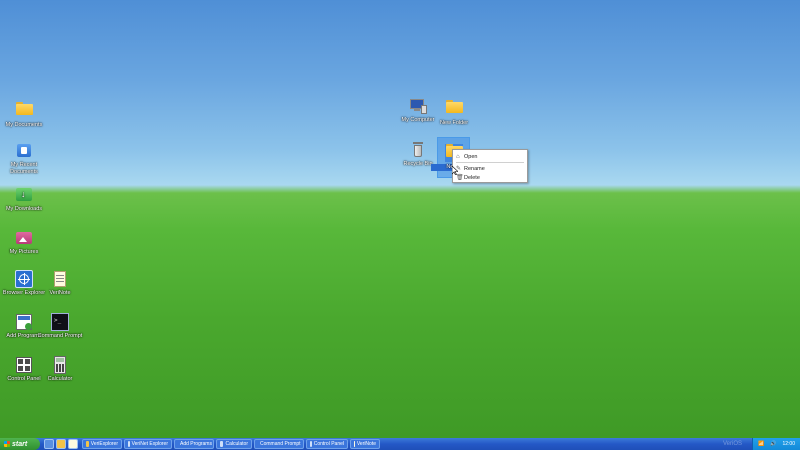 Image resolution: width=800 pixels, height=450 pixels. I want to click on desktop-icon-calculator: Calculator, so click(60, 369).